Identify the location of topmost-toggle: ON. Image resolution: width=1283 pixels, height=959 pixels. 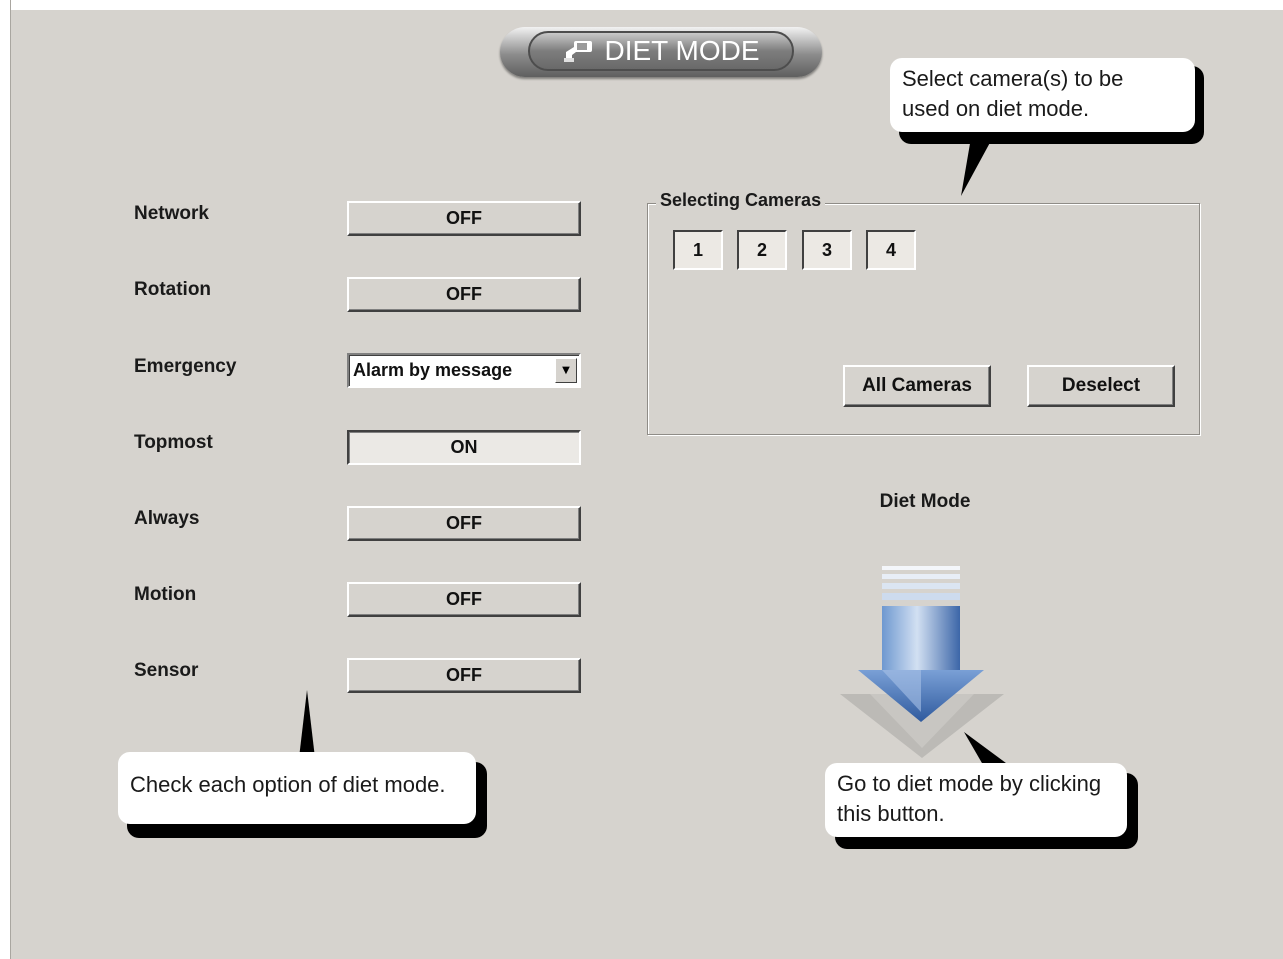
(464, 447).